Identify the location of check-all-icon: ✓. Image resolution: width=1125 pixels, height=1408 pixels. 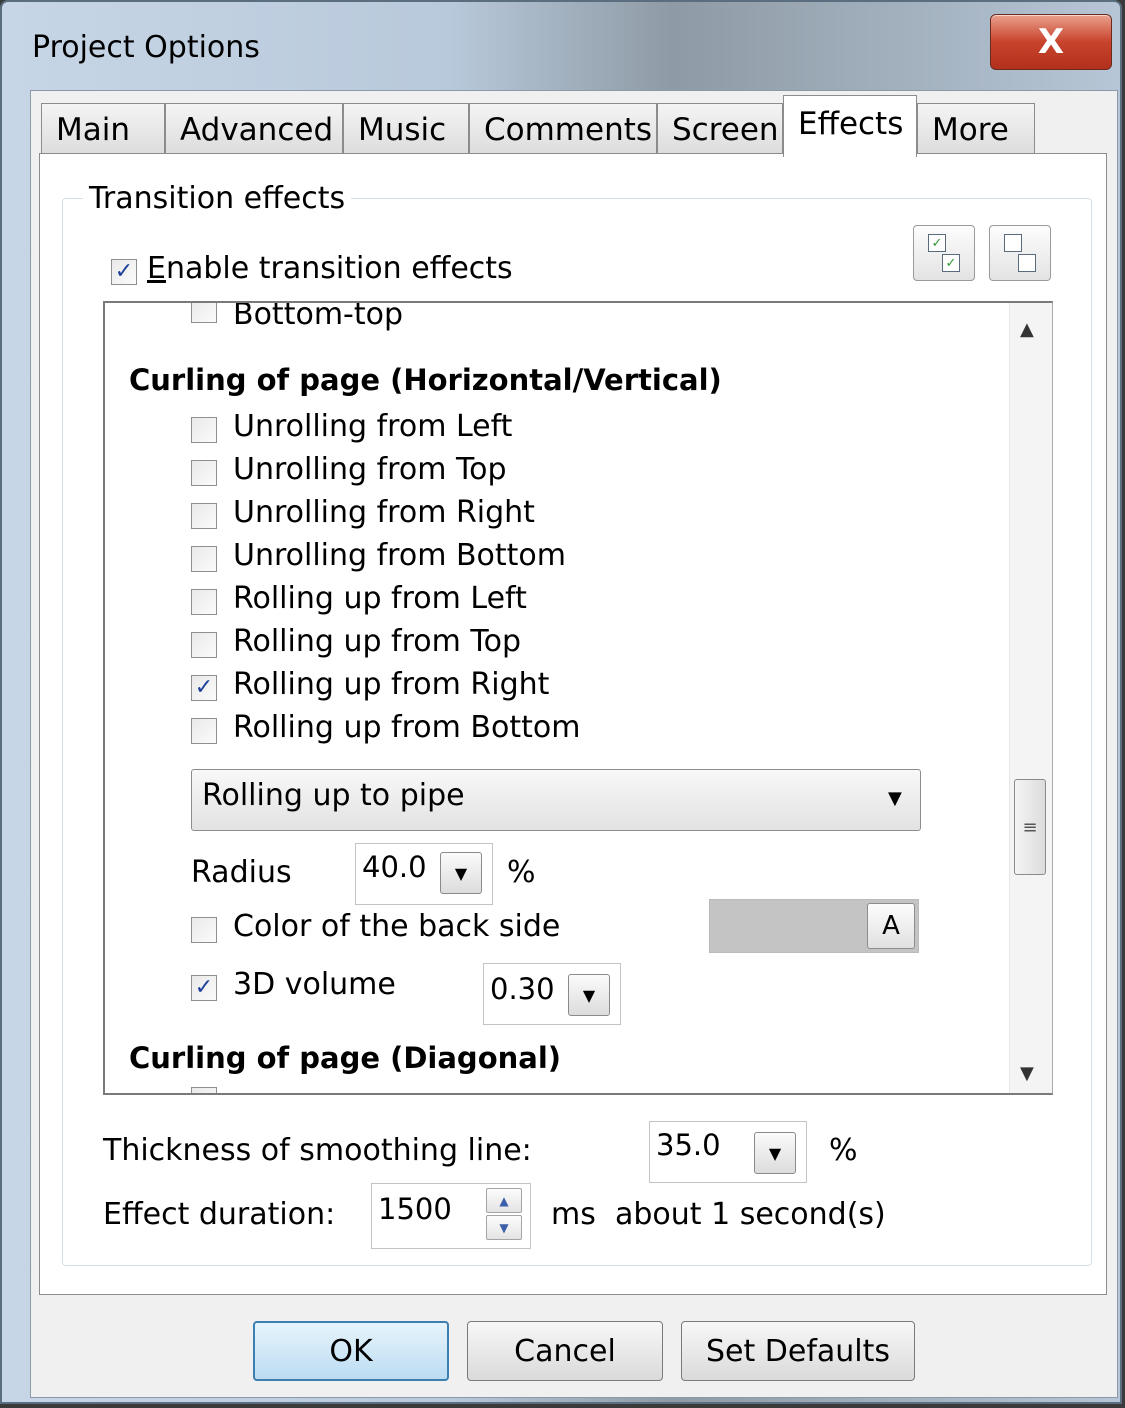
(937, 243).